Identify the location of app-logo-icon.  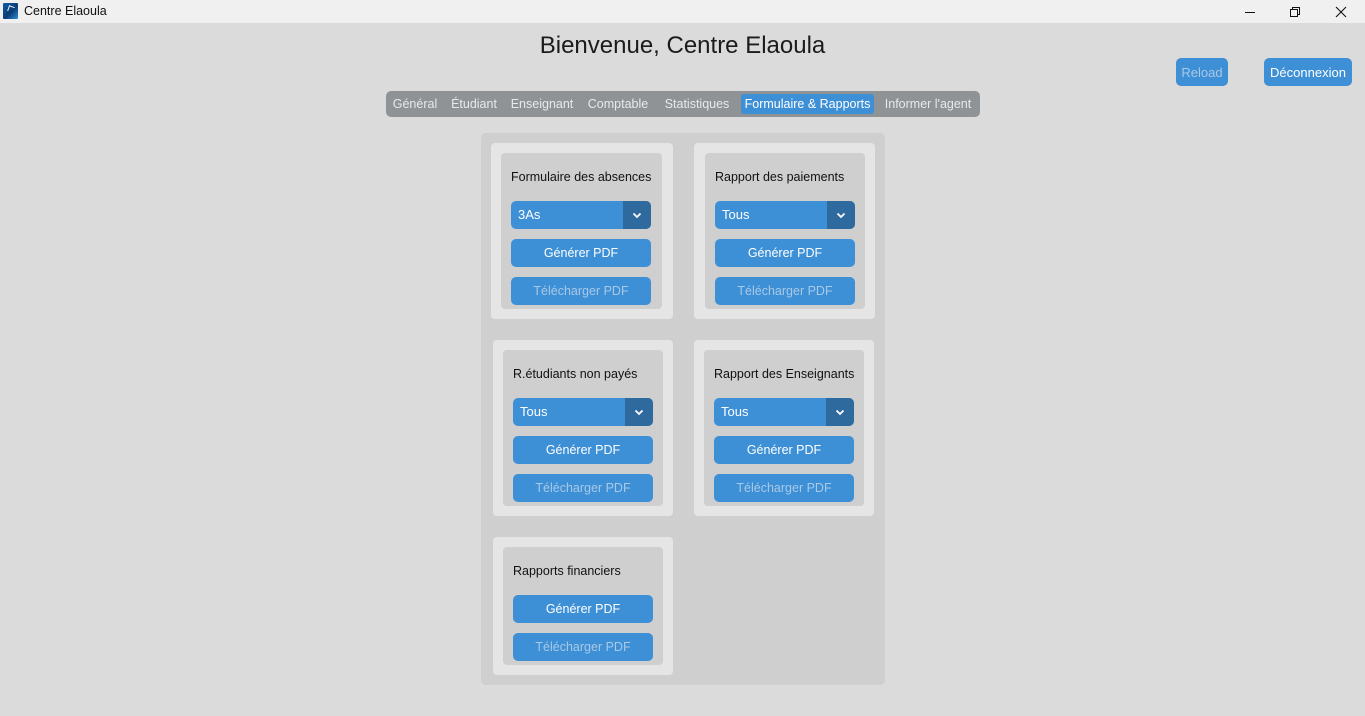
(10, 11).